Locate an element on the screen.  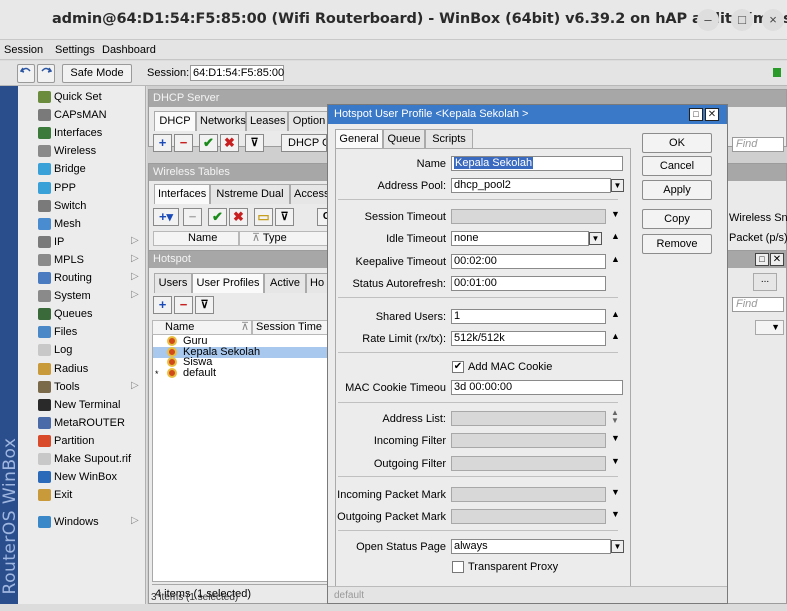
open-status-page-dropdown-icon: ▼ is located at coordinates (617, 546).